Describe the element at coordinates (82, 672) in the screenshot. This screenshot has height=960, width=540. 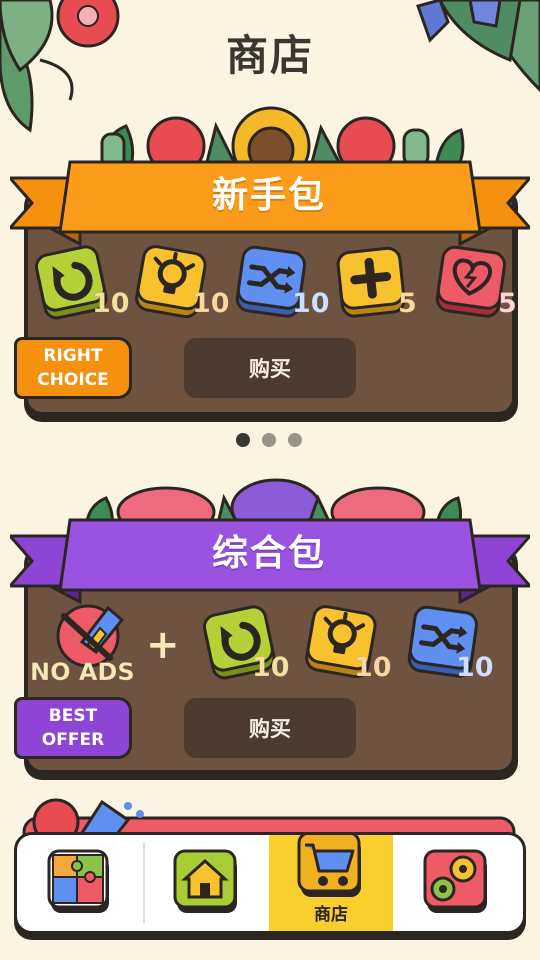
I see `no-ads-label: NO ADS` at that location.